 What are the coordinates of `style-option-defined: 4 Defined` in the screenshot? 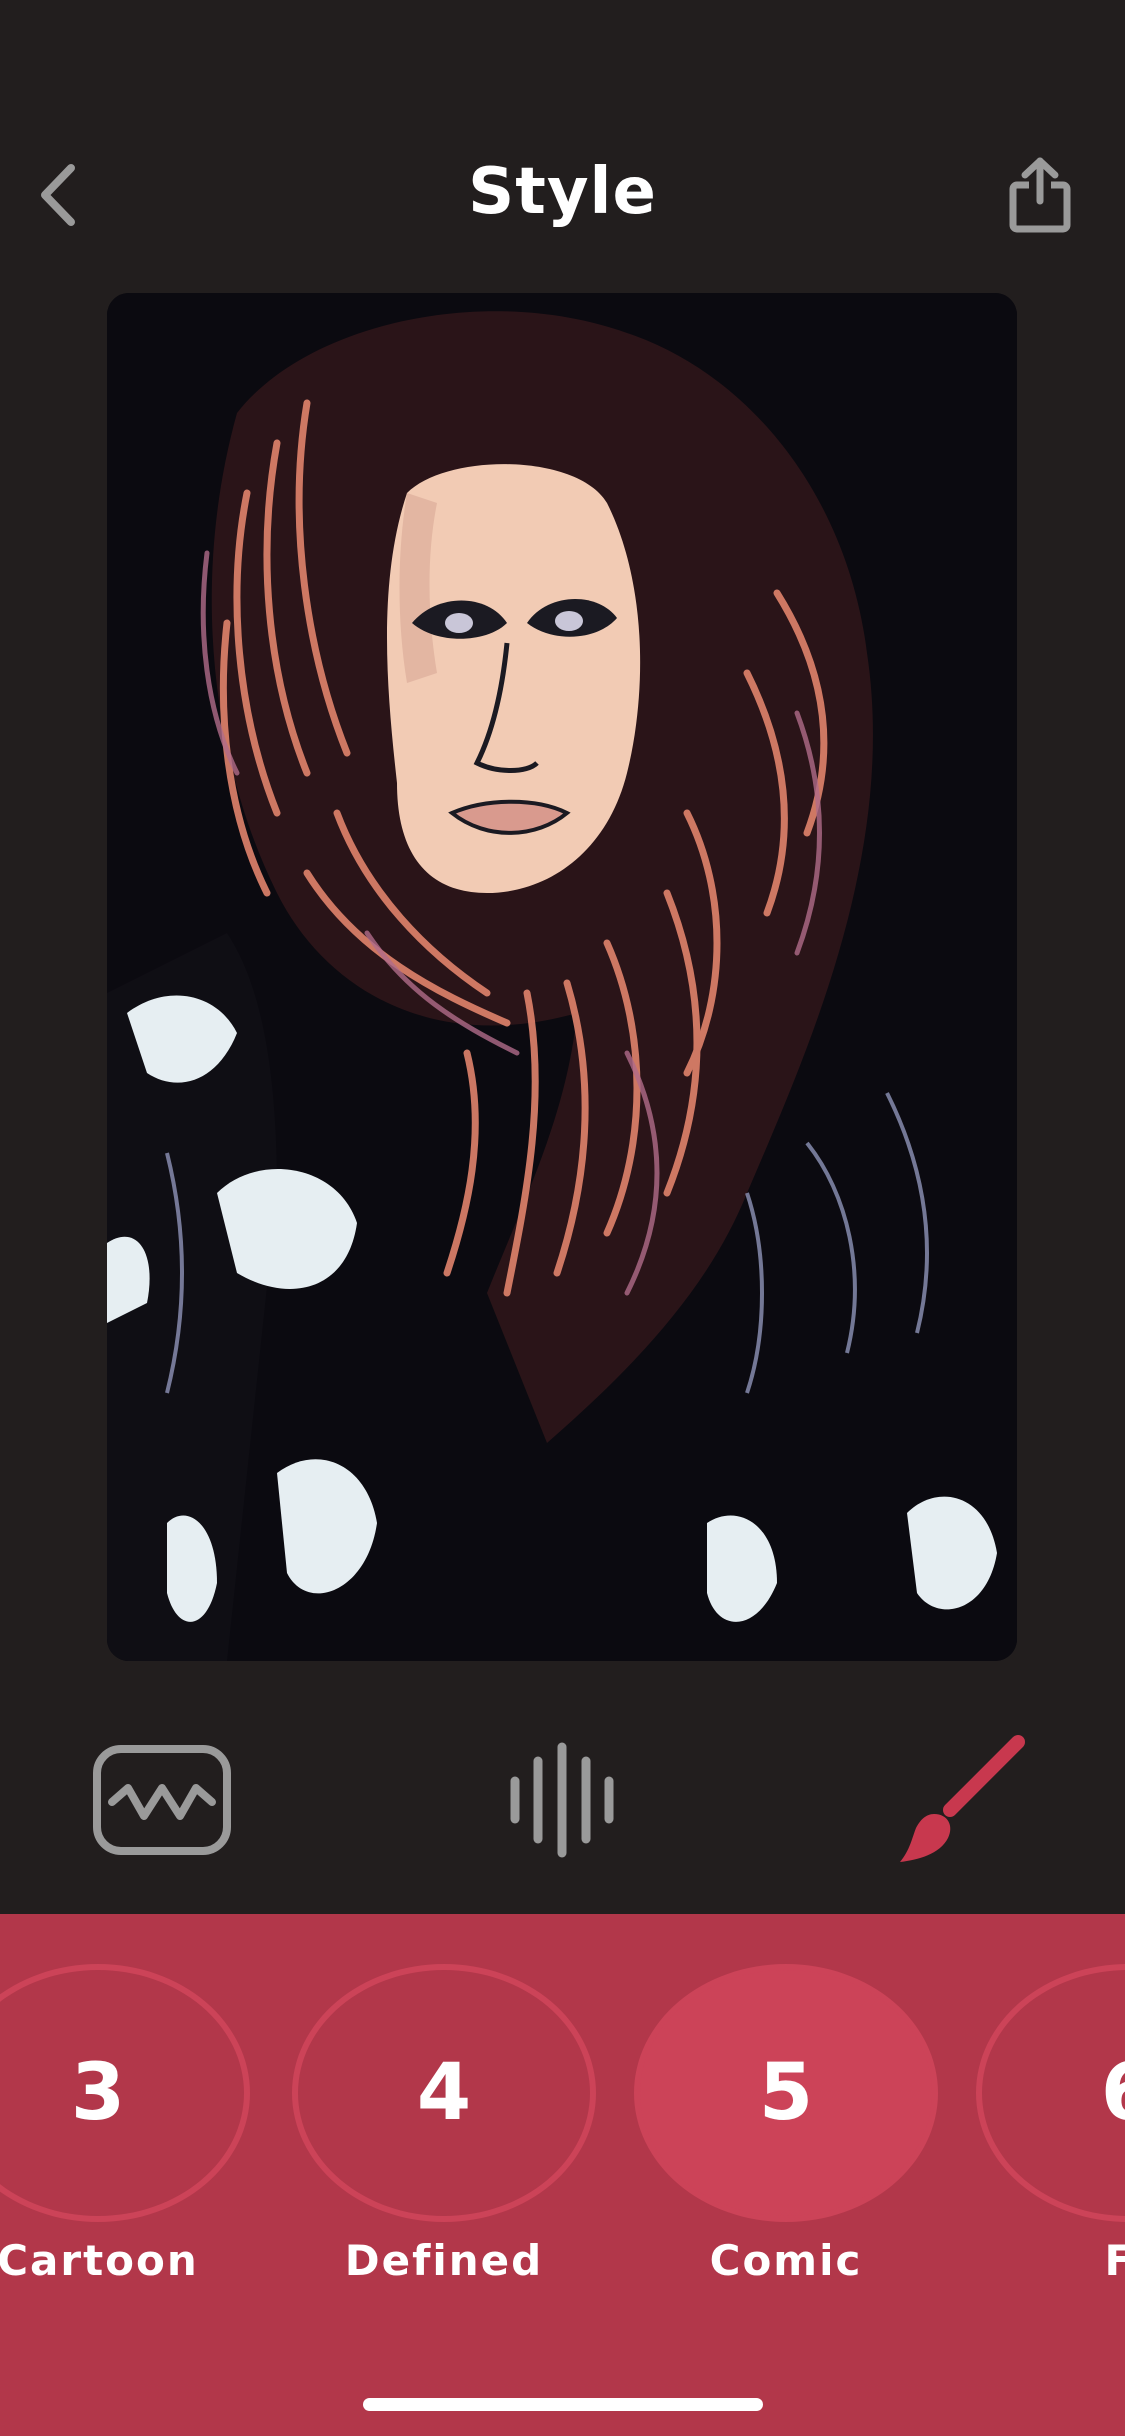 It's located at (444, 2149).